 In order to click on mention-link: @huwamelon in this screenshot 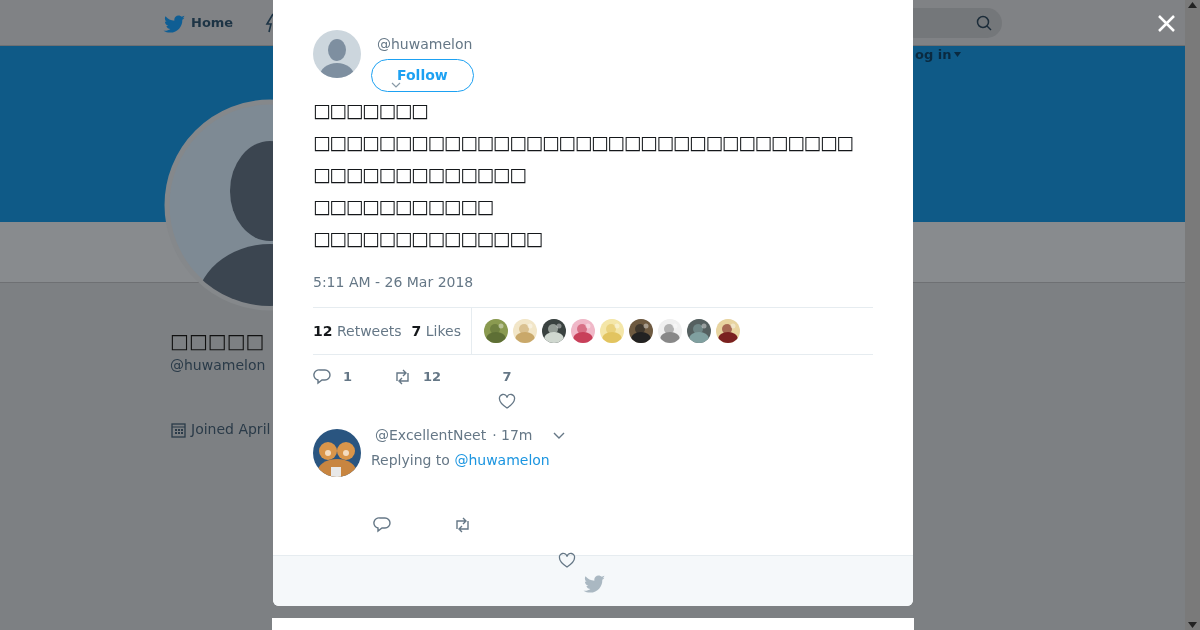, I will do `click(502, 460)`.